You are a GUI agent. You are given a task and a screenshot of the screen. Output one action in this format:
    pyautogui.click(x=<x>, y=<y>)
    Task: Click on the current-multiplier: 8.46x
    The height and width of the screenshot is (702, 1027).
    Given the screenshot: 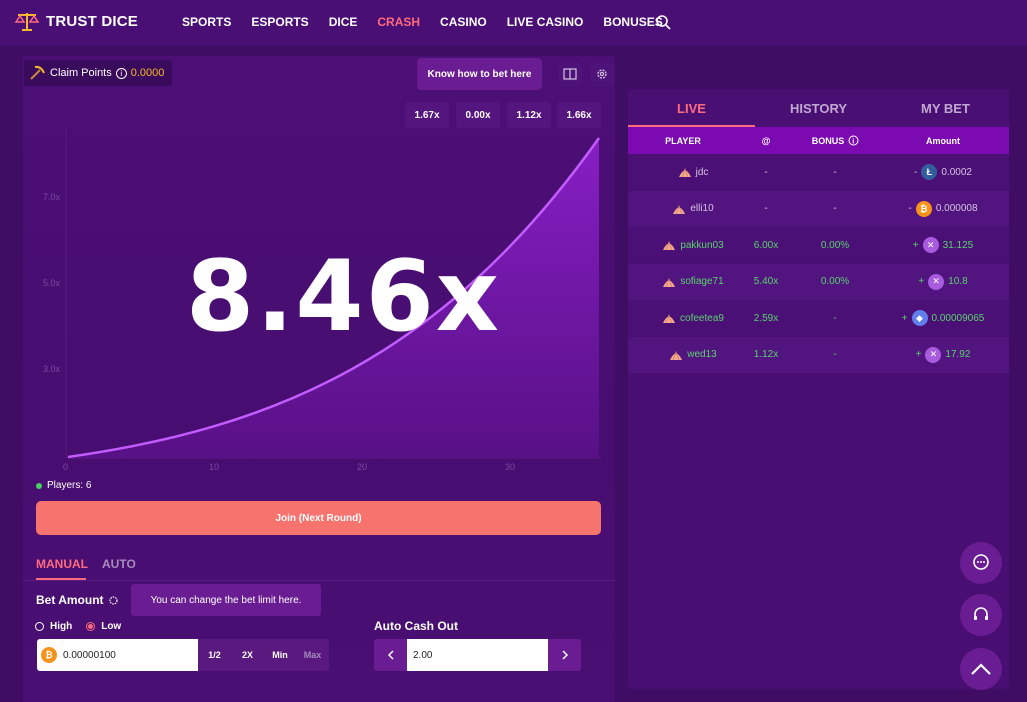 What is the action you would take?
    pyautogui.click(x=344, y=297)
    